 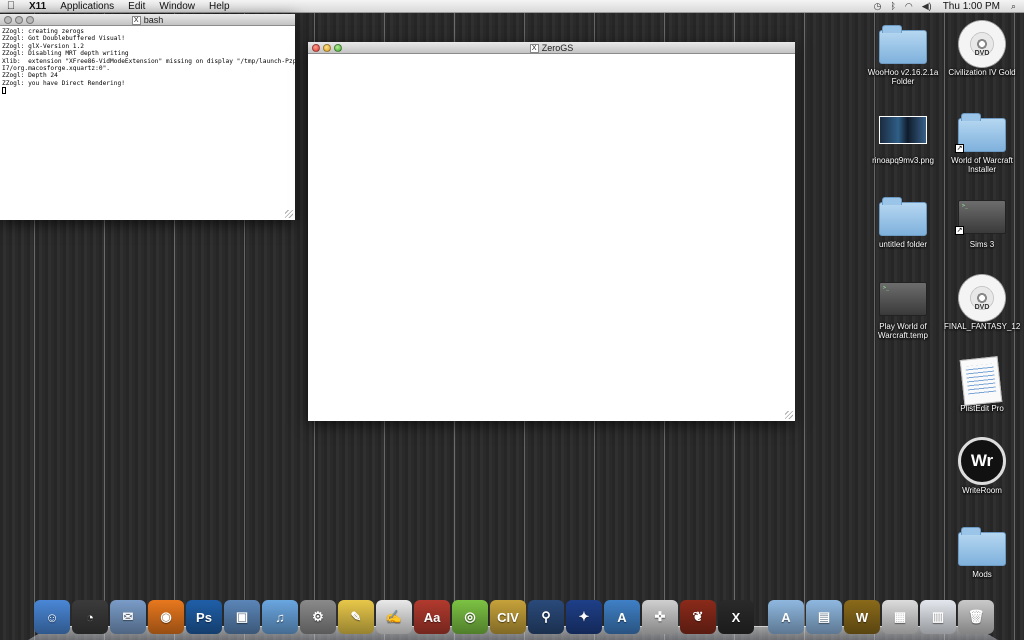 What do you see at coordinates (63, 83) in the screenshot?
I see `terminal-line: ZZogl: you have Direct Rendering!` at bounding box center [63, 83].